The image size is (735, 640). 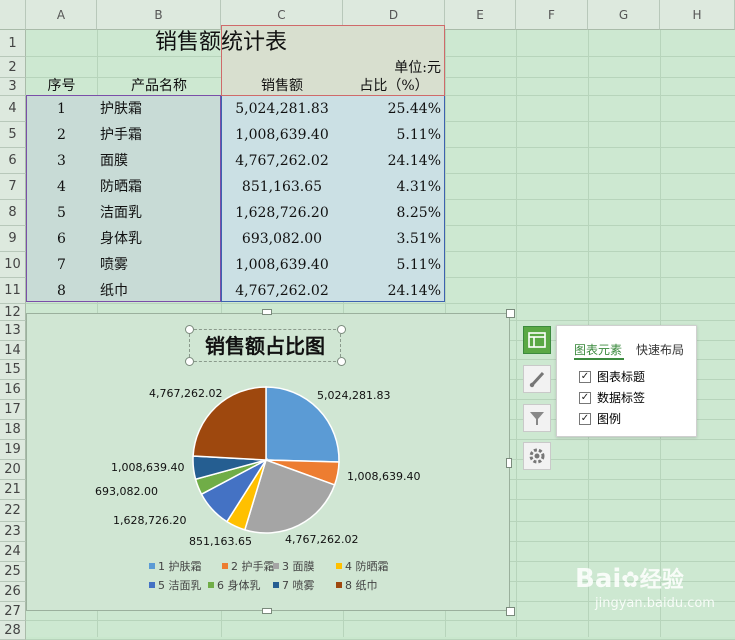 What do you see at coordinates (61, 265) in the screenshot?
I see `table-cell: 7` at bounding box center [61, 265].